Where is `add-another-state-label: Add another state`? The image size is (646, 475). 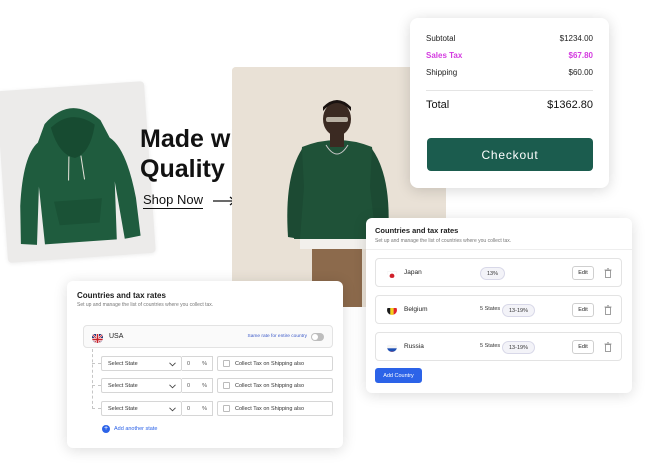
add-another-state-label: Add another state is located at coordinates (136, 429).